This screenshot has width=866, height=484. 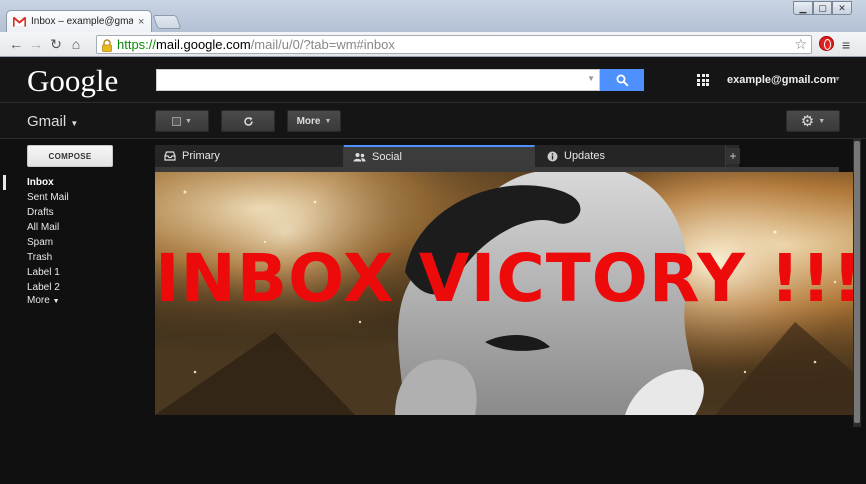 What do you see at coordinates (308, 121) in the screenshot?
I see `more-label: More` at bounding box center [308, 121].